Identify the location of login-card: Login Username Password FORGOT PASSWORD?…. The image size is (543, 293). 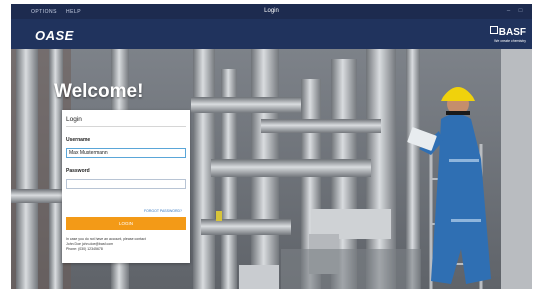
(126, 186).